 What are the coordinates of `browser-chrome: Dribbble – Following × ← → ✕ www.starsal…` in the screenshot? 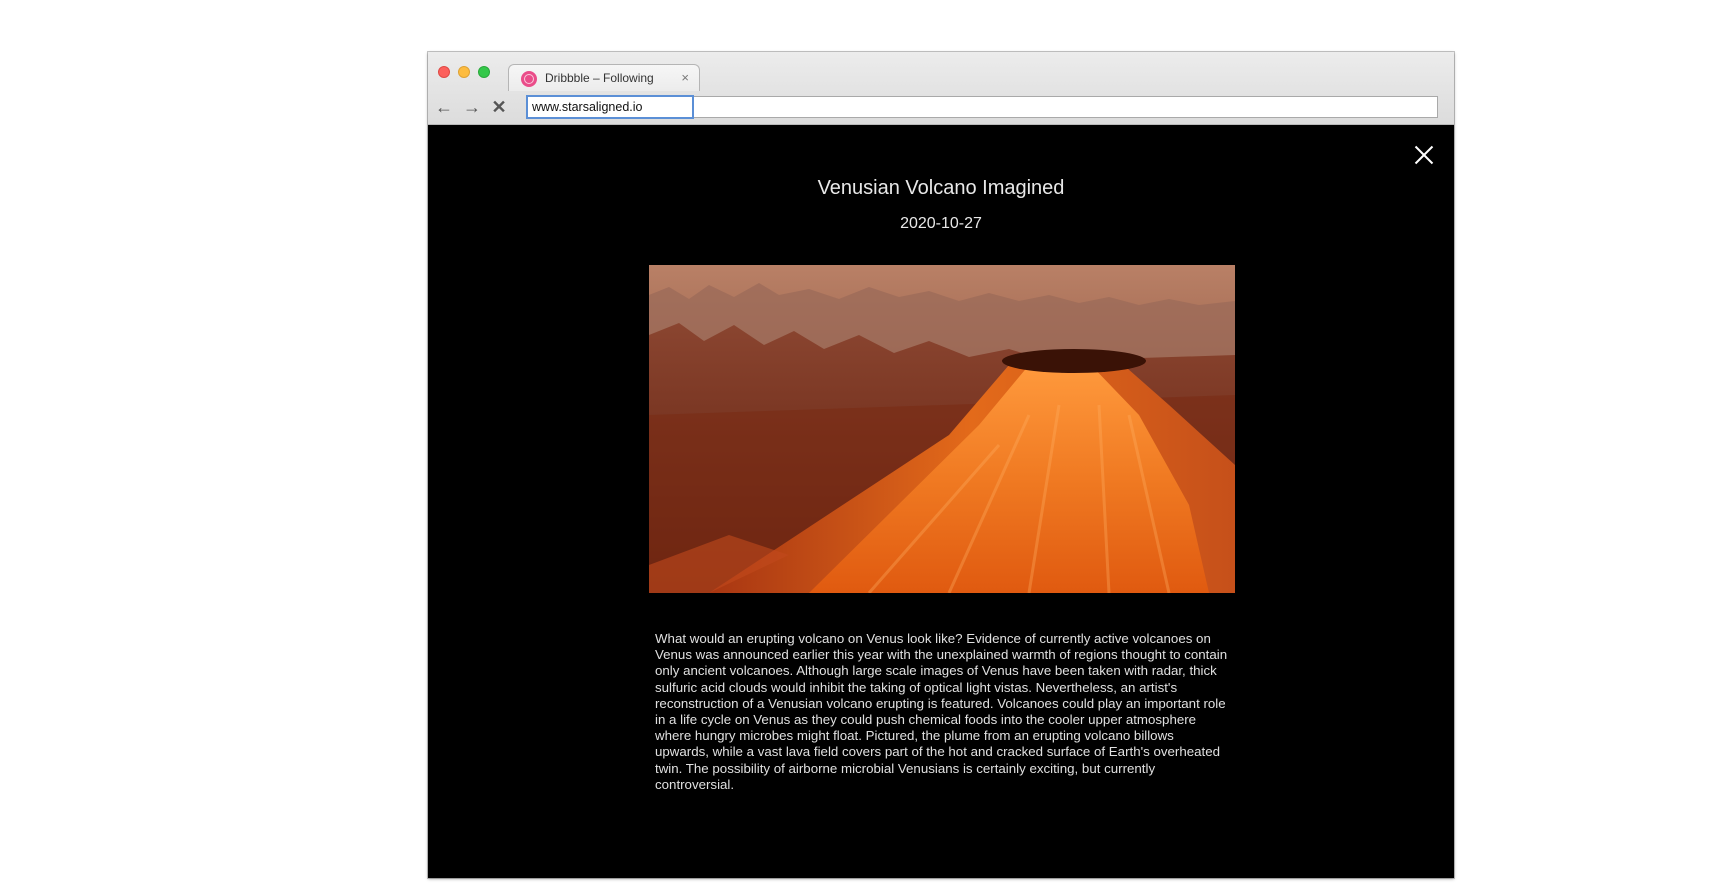 It's located at (941, 88).